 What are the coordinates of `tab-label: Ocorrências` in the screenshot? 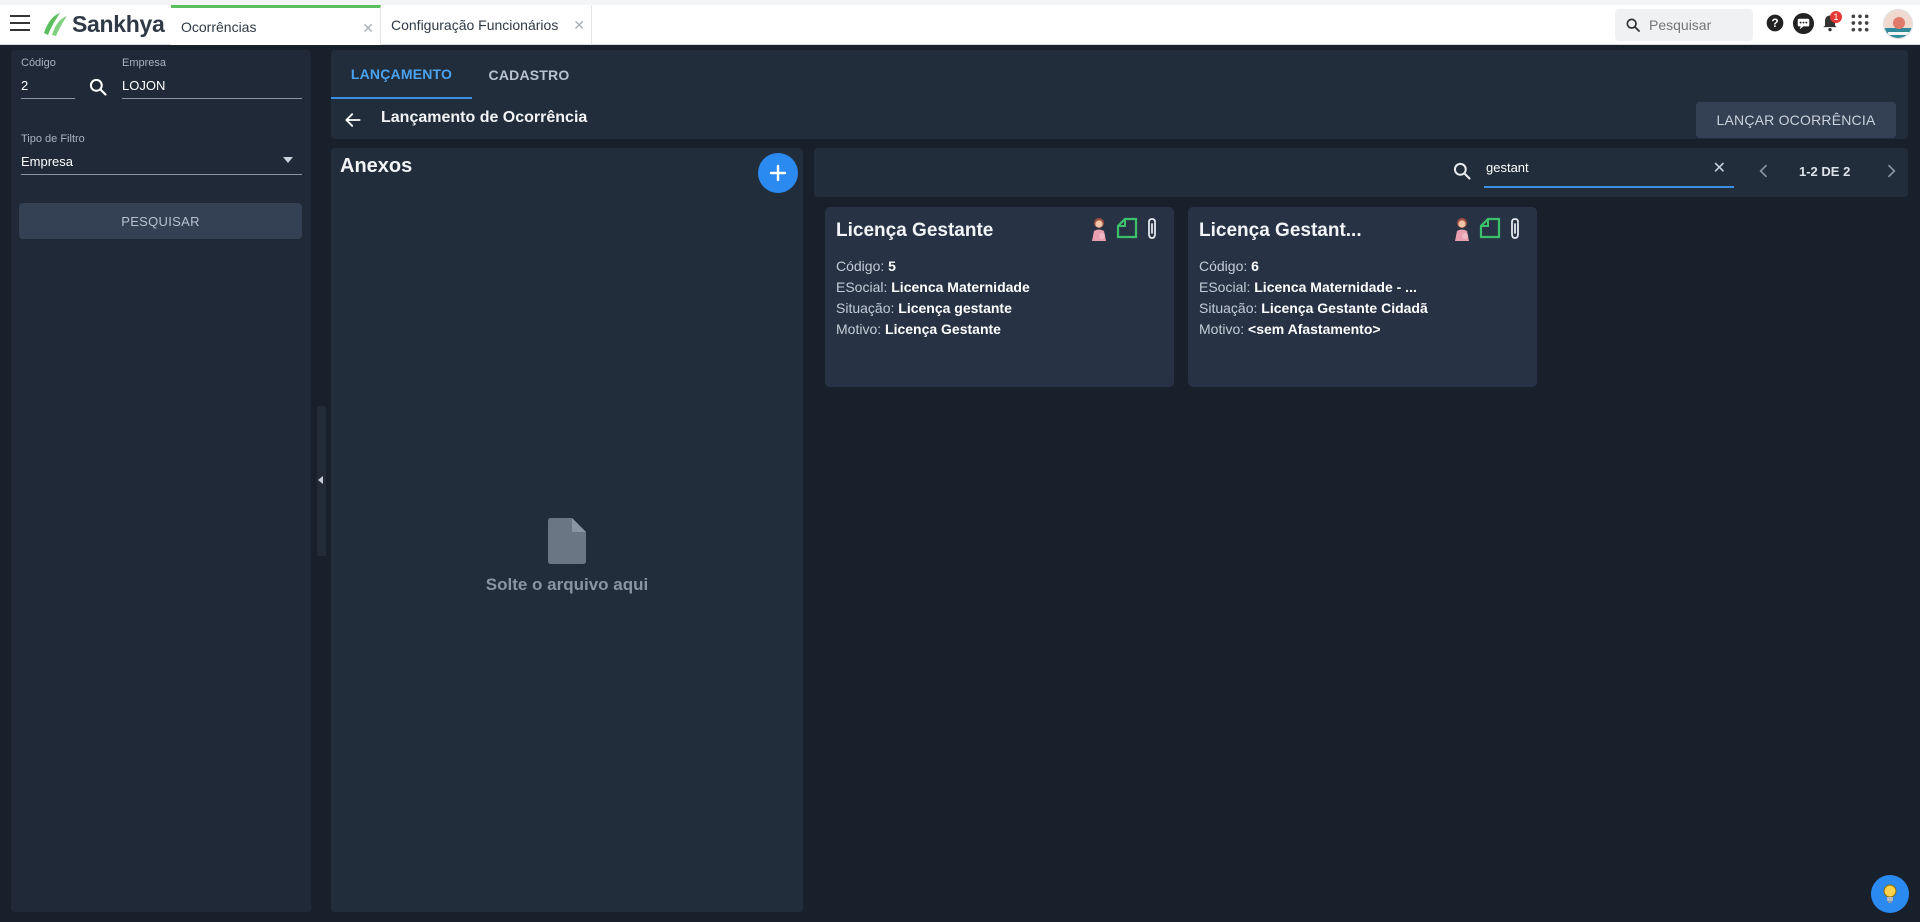 It's located at (219, 26).